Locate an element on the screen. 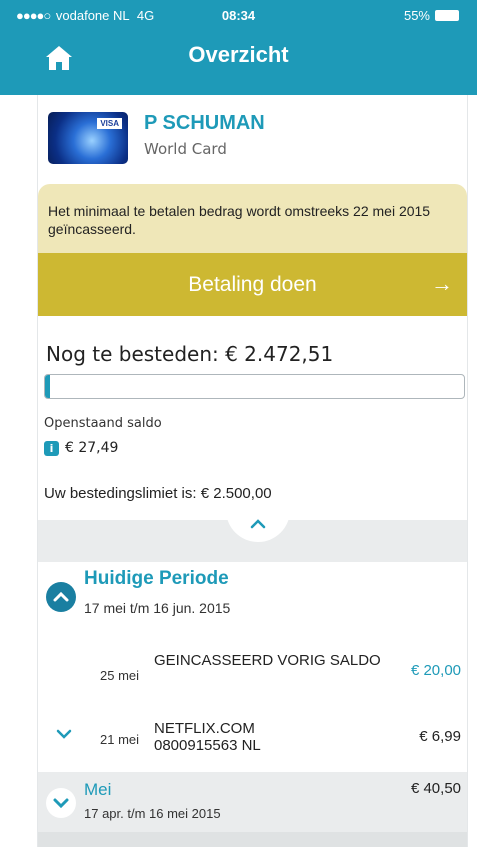  spend-progress-fill is located at coordinates (47, 386).